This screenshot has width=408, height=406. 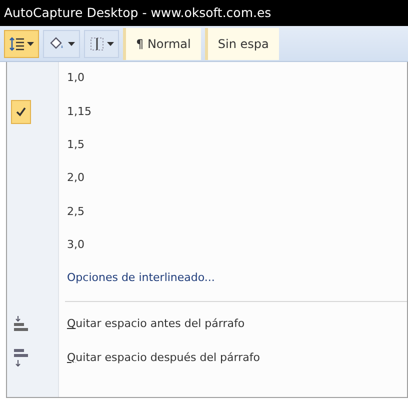 I want to click on menu-item: 1,0, so click(x=75, y=78).